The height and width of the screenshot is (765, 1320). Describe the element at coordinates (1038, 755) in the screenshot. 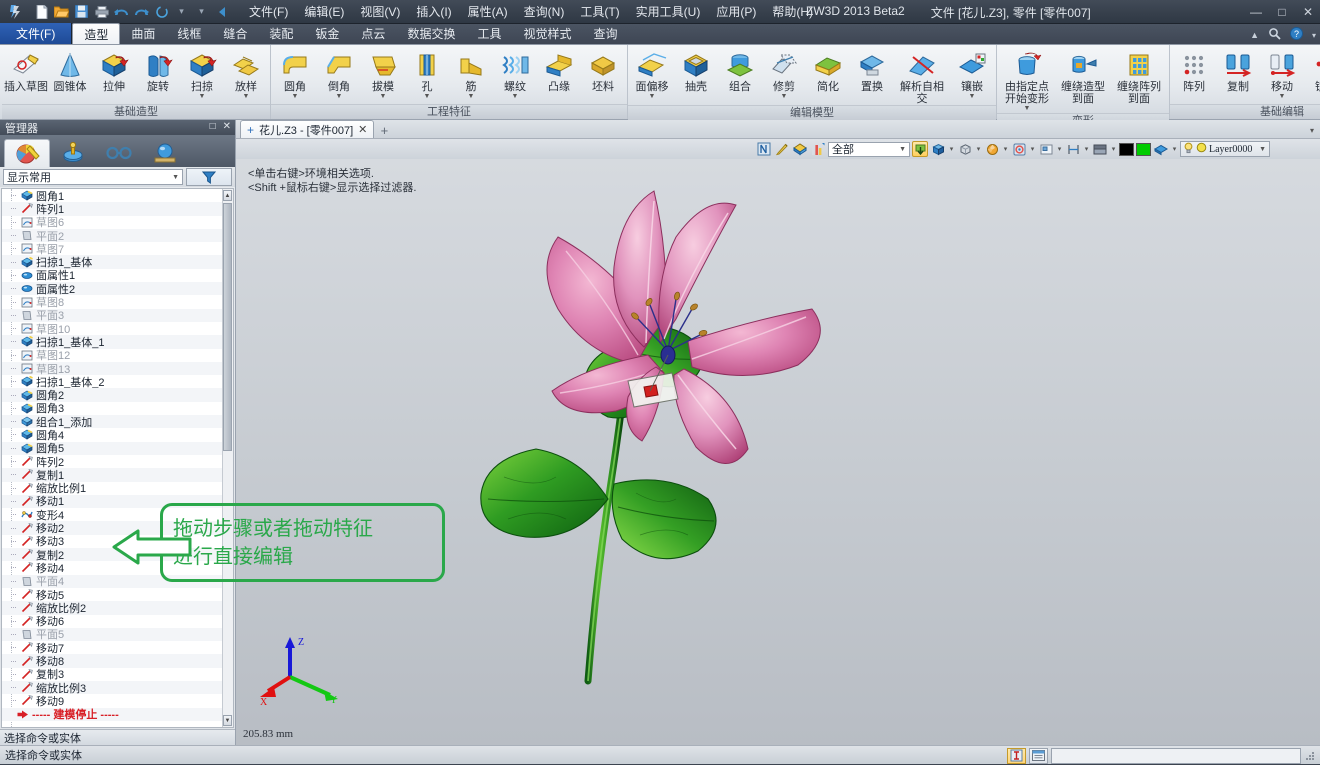

I see `command-list-button` at that location.